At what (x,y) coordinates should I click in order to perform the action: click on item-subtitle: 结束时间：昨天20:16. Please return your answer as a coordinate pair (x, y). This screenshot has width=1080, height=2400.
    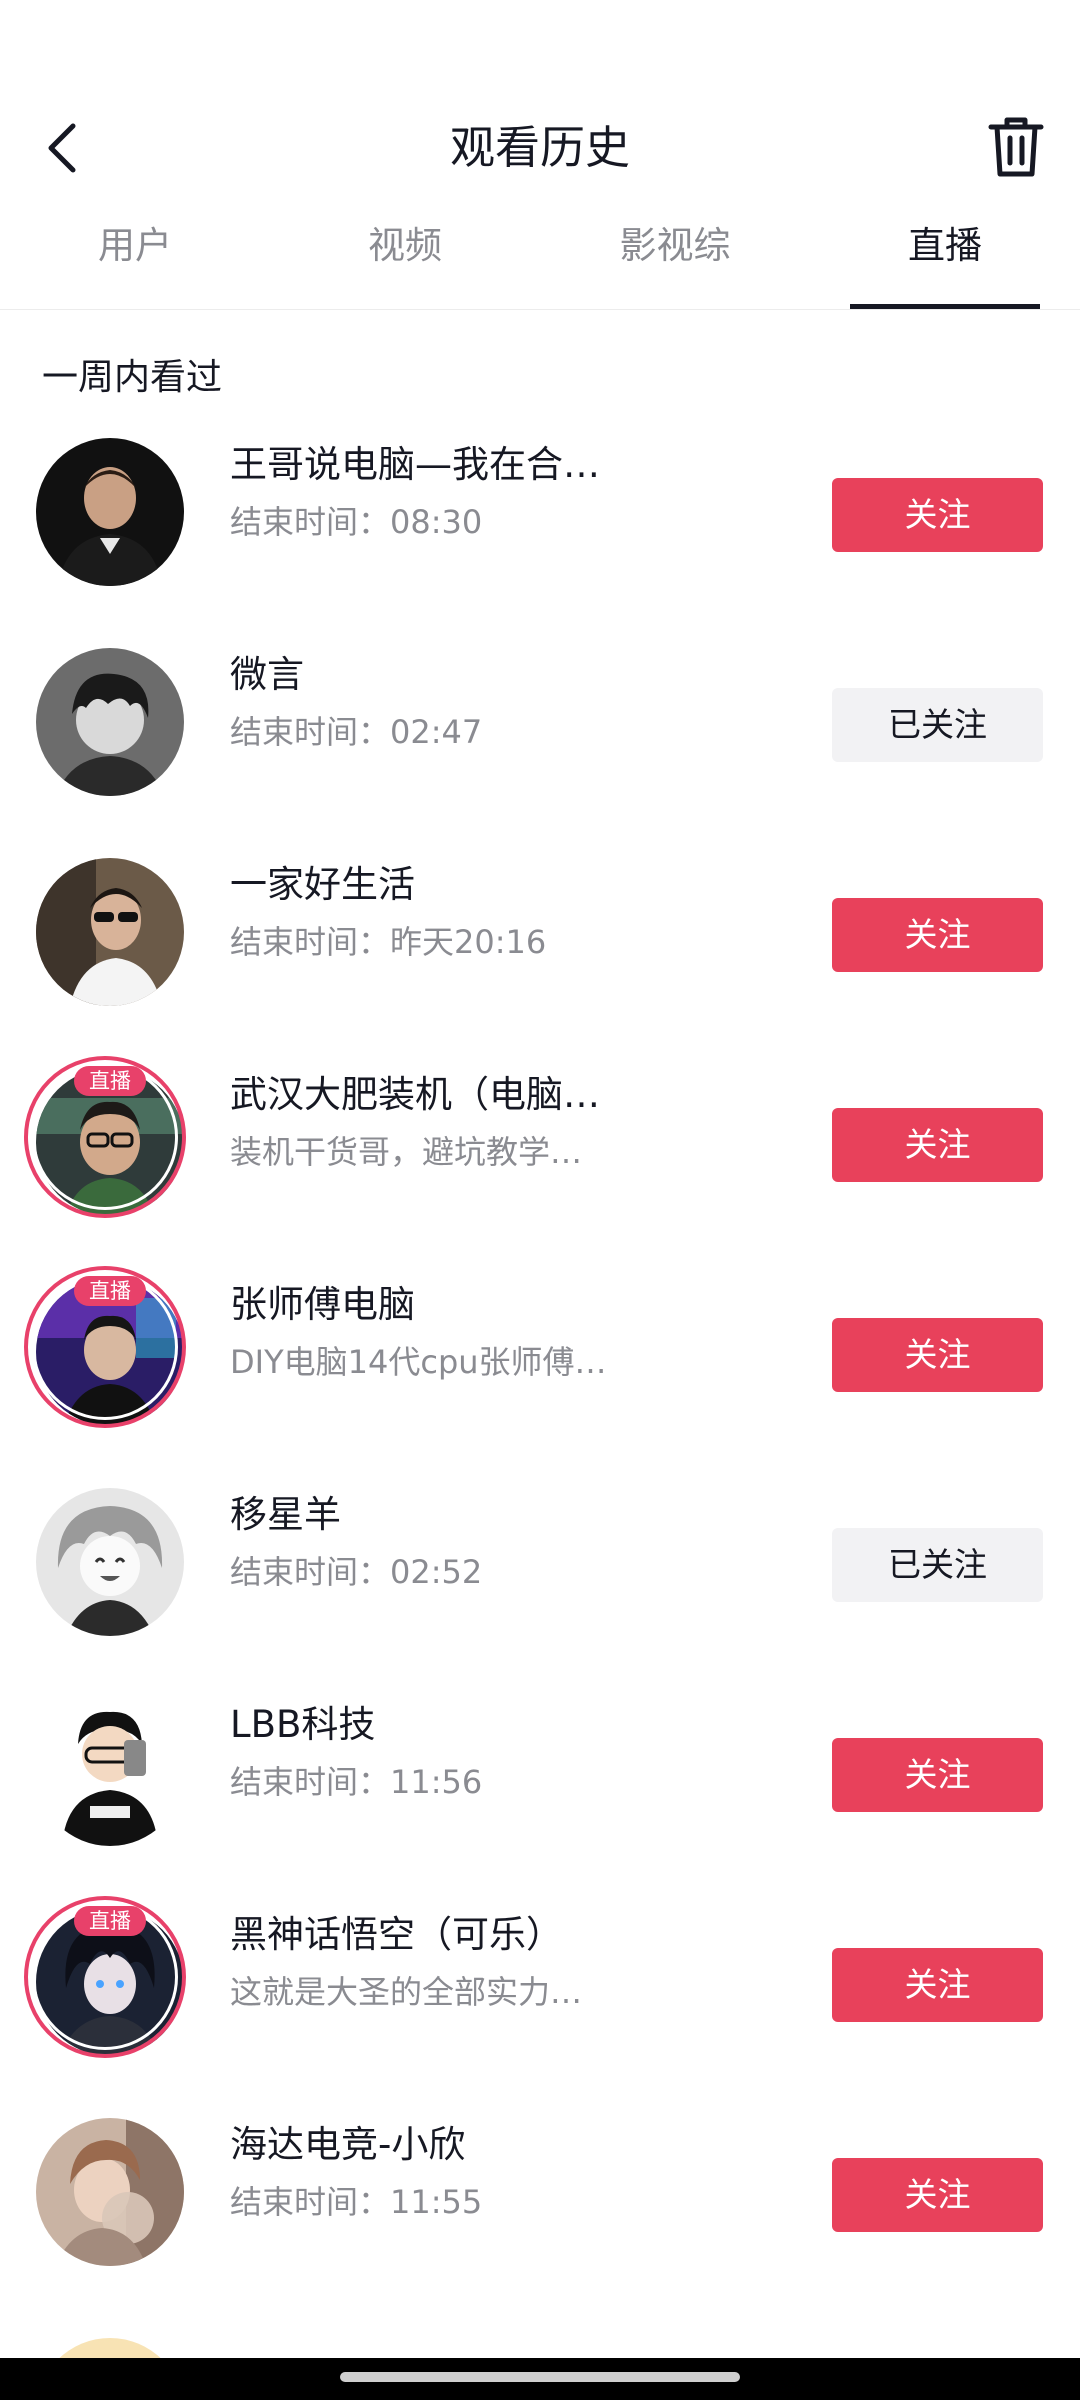
    Looking at the image, I should click on (388, 942).